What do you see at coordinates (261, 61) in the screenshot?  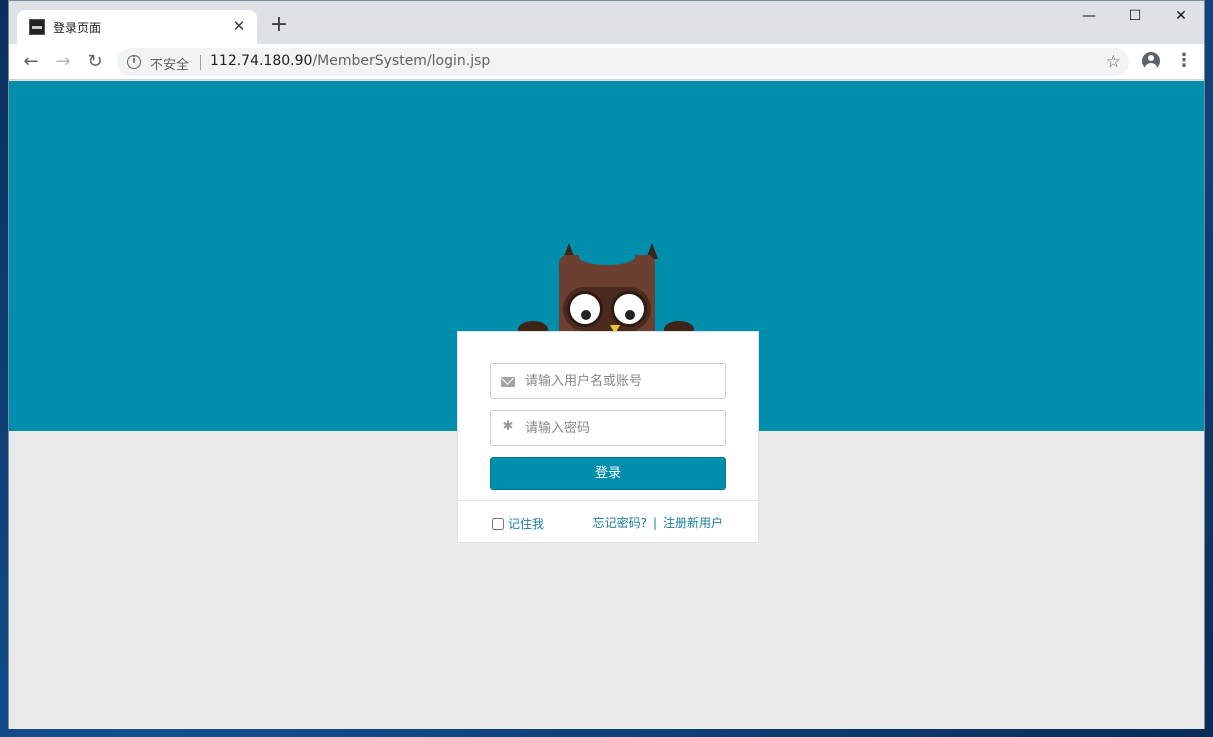 I see `url-host: 112.74.180.90` at bounding box center [261, 61].